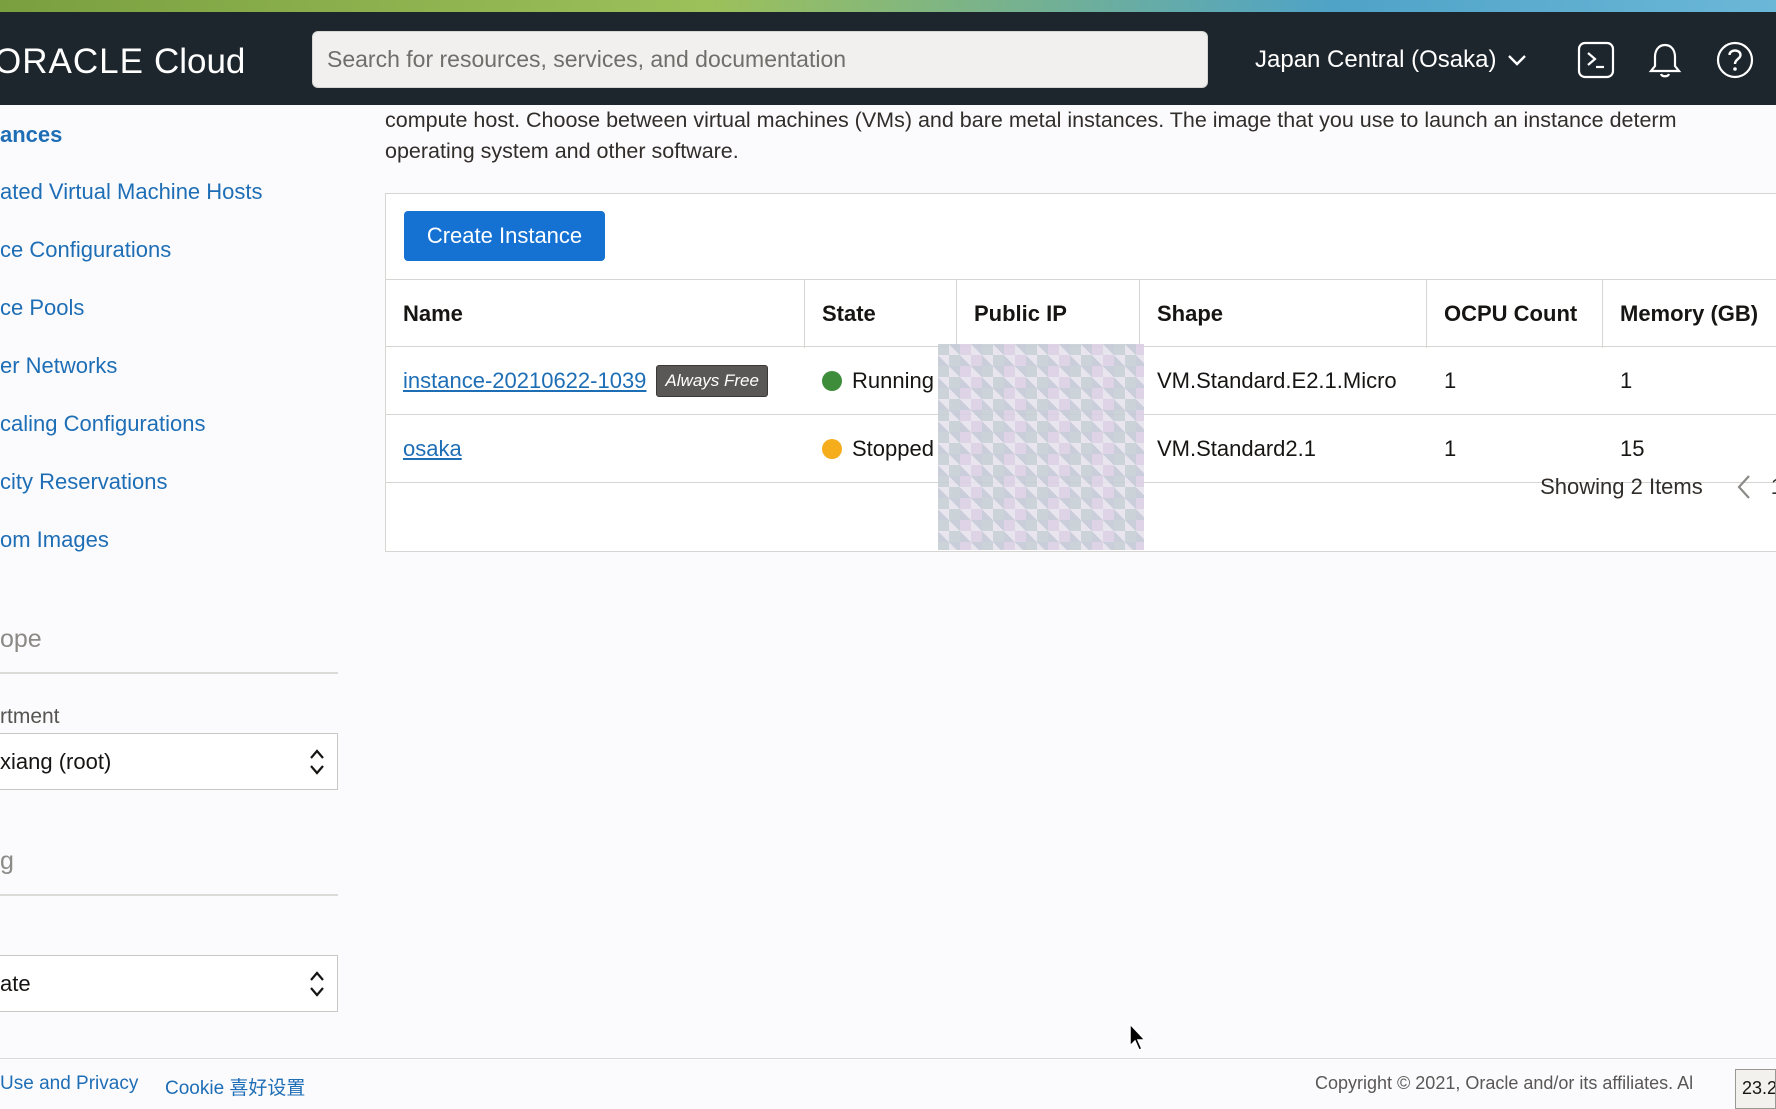 This screenshot has width=1776, height=1109. I want to click on sidebar-item-capacity-reservations: city Reservations, so click(84, 482).